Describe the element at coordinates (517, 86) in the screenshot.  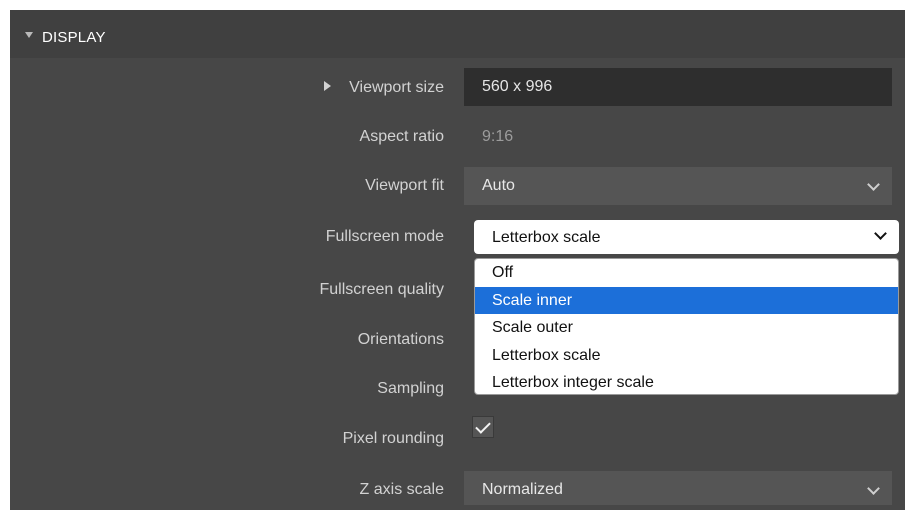
I see `viewport-size-value: 560 x 996` at that location.